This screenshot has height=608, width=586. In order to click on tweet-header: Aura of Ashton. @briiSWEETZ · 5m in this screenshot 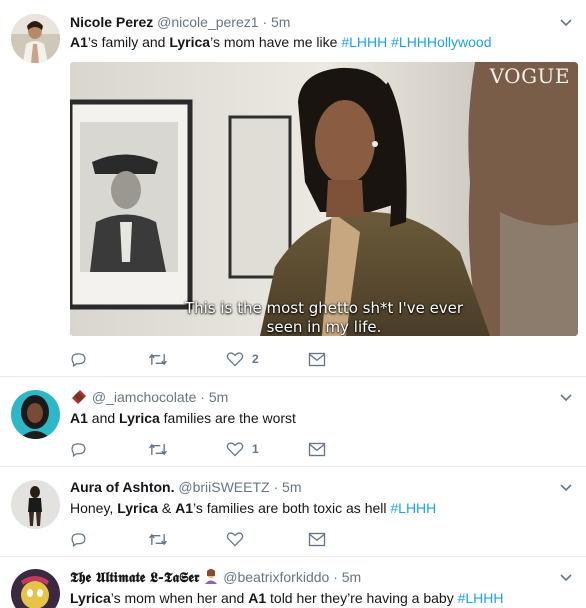, I will do `click(186, 487)`.